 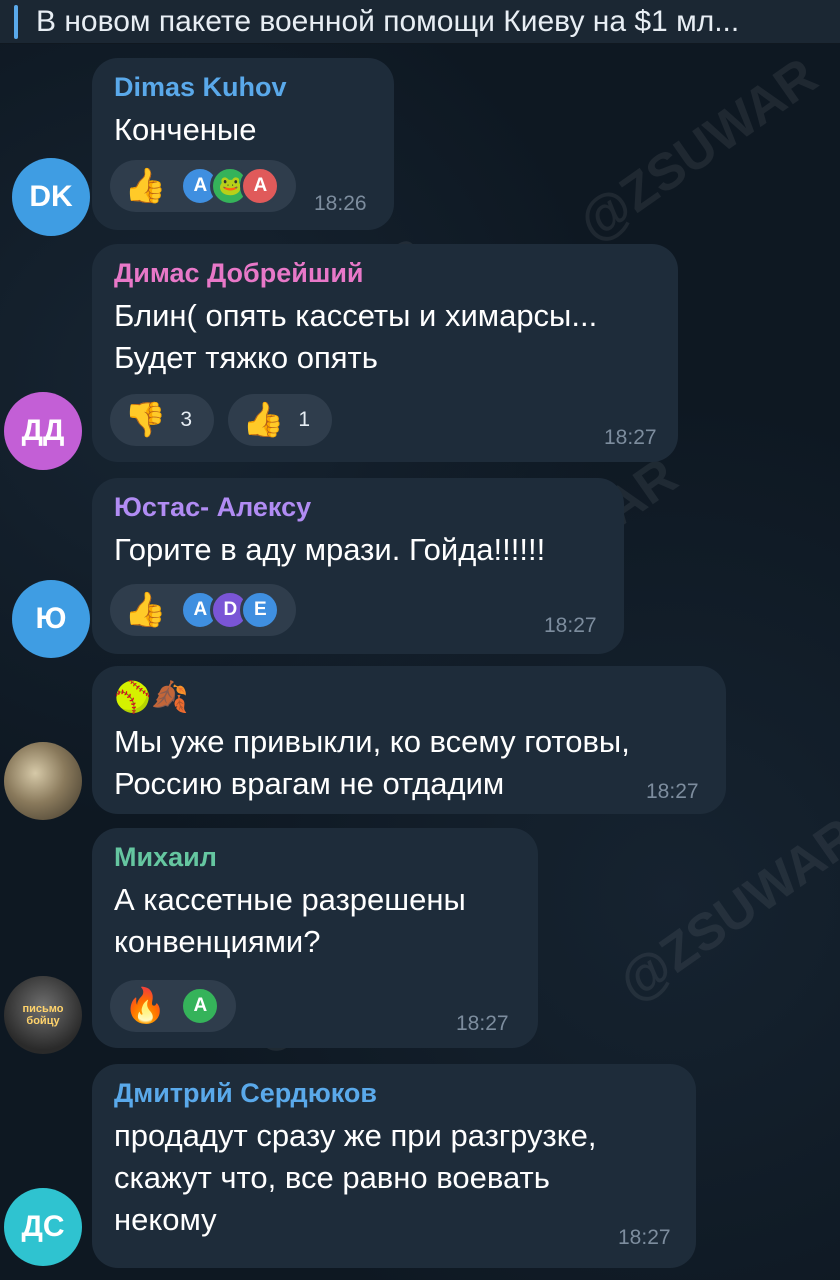 I want to click on reaction-thumbs-up: 👍 A D E, so click(x=203, y=610).